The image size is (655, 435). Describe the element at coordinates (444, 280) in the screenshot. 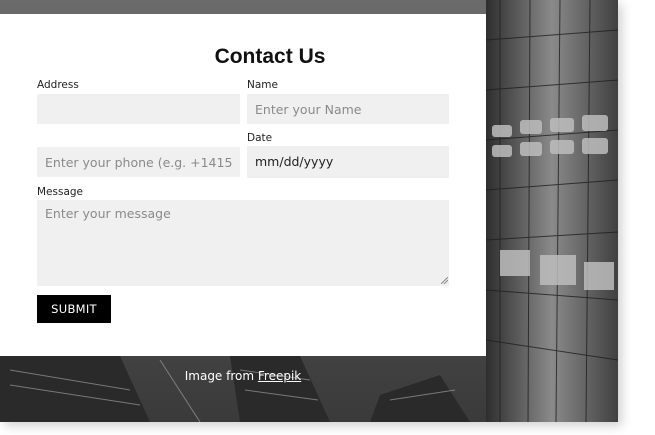

I see `resize-grip-icon` at that location.